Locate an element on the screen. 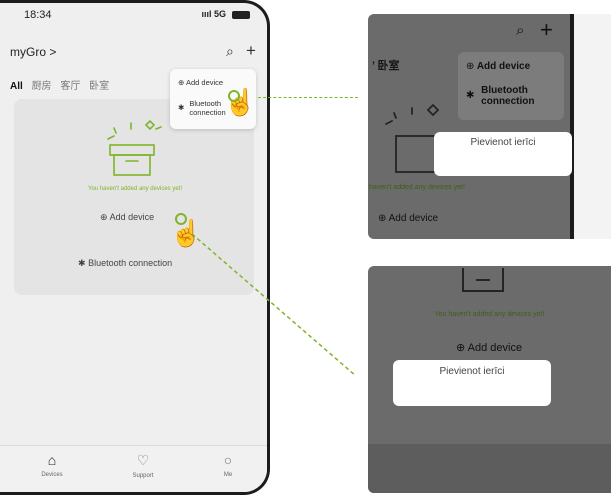 This screenshot has width=611, height=498. zoom-room-label: ’ 卧室 is located at coordinates (386, 66).